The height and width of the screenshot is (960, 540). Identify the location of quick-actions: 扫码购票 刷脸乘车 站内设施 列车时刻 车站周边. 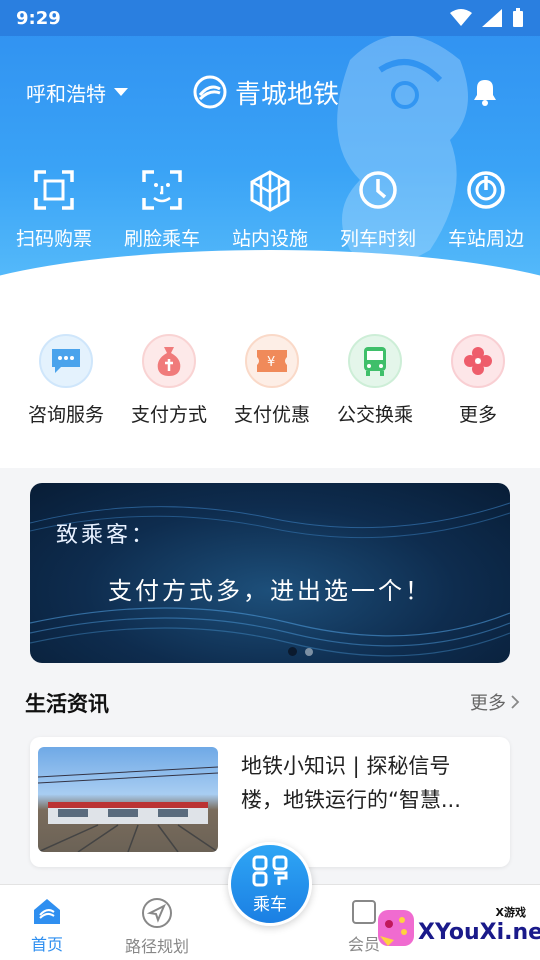
(270, 209).